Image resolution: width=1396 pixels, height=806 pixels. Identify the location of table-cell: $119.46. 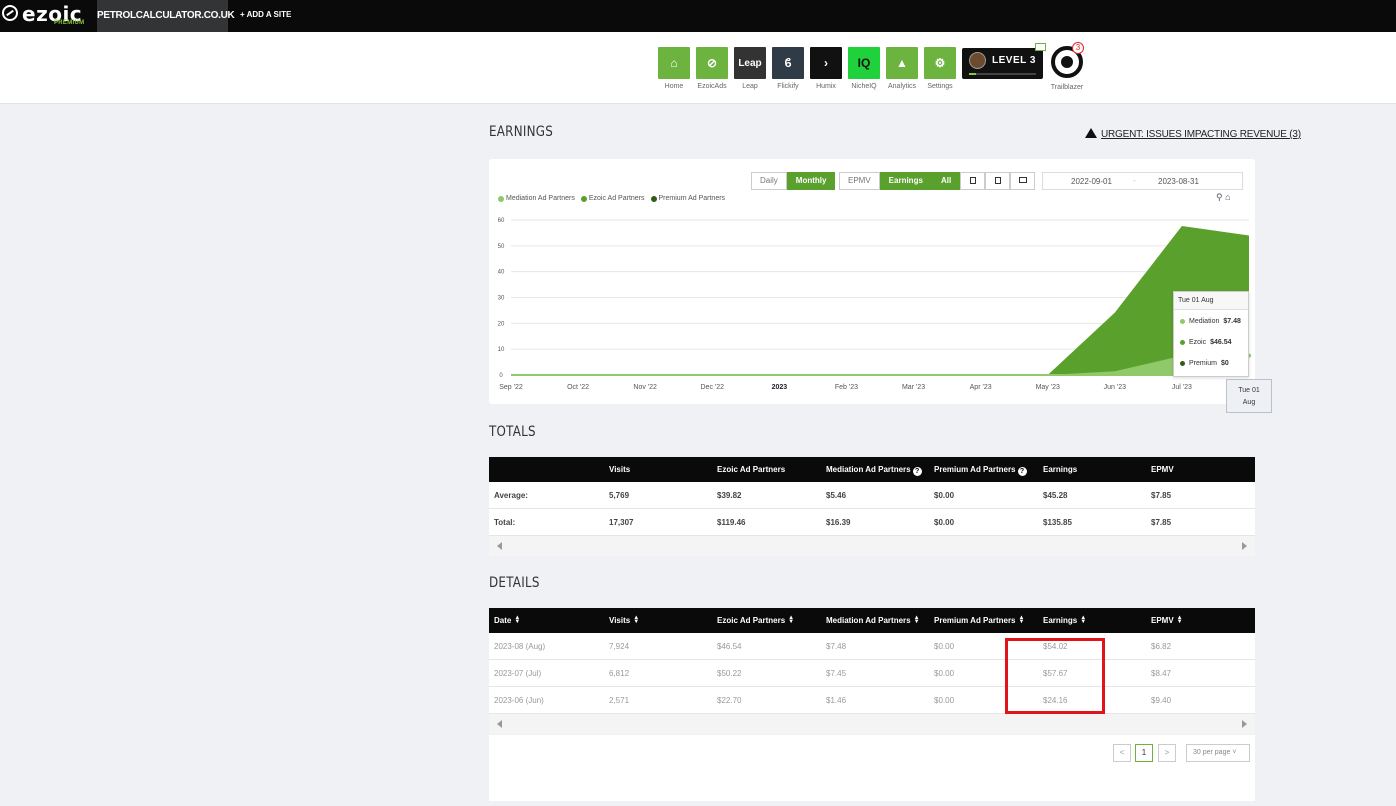
(731, 522).